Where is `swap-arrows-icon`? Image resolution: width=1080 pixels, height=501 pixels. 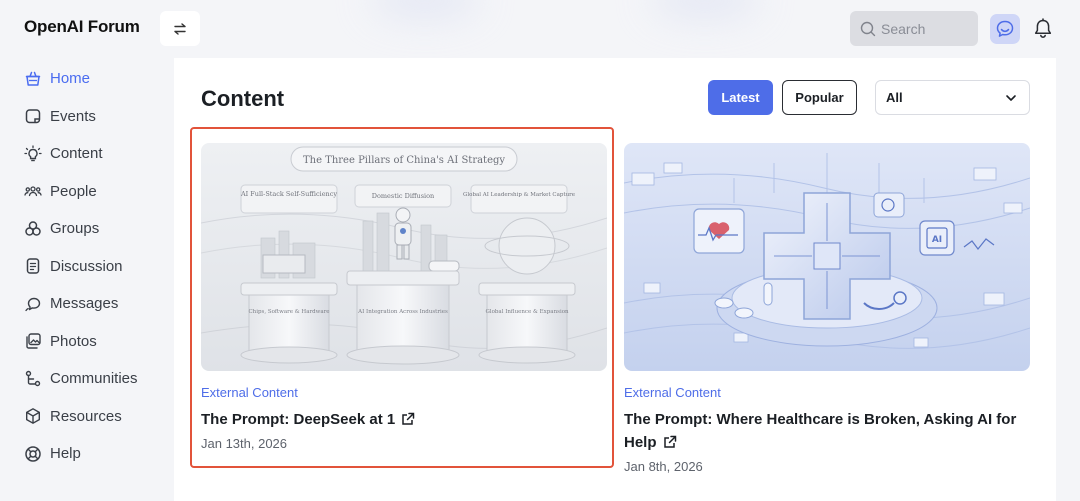
swap-arrows-icon is located at coordinates (180, 28).